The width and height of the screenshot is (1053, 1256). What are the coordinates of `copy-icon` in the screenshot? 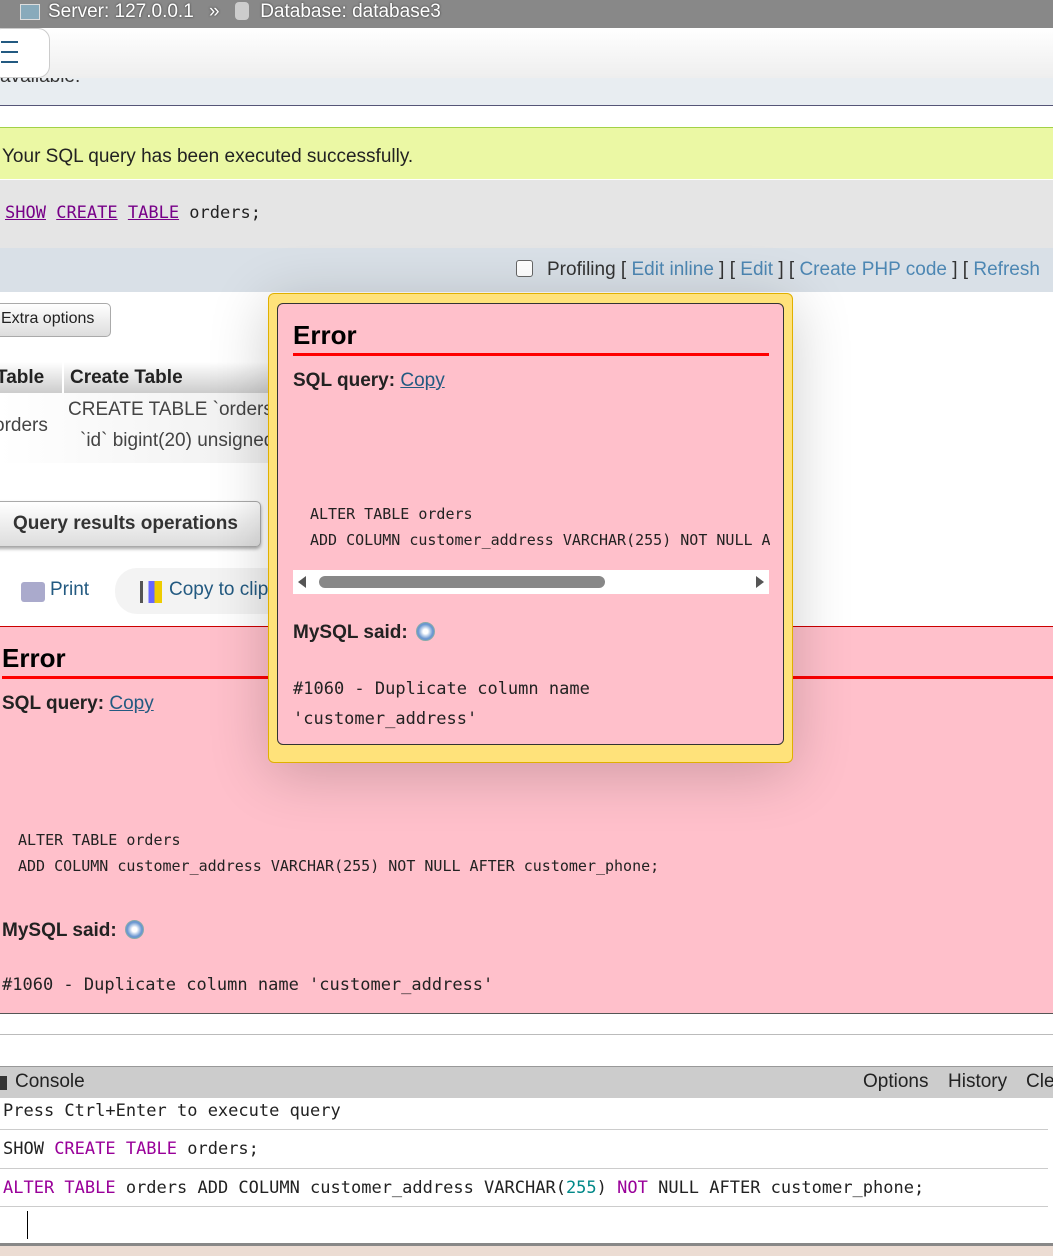 It's located at (151, 592).